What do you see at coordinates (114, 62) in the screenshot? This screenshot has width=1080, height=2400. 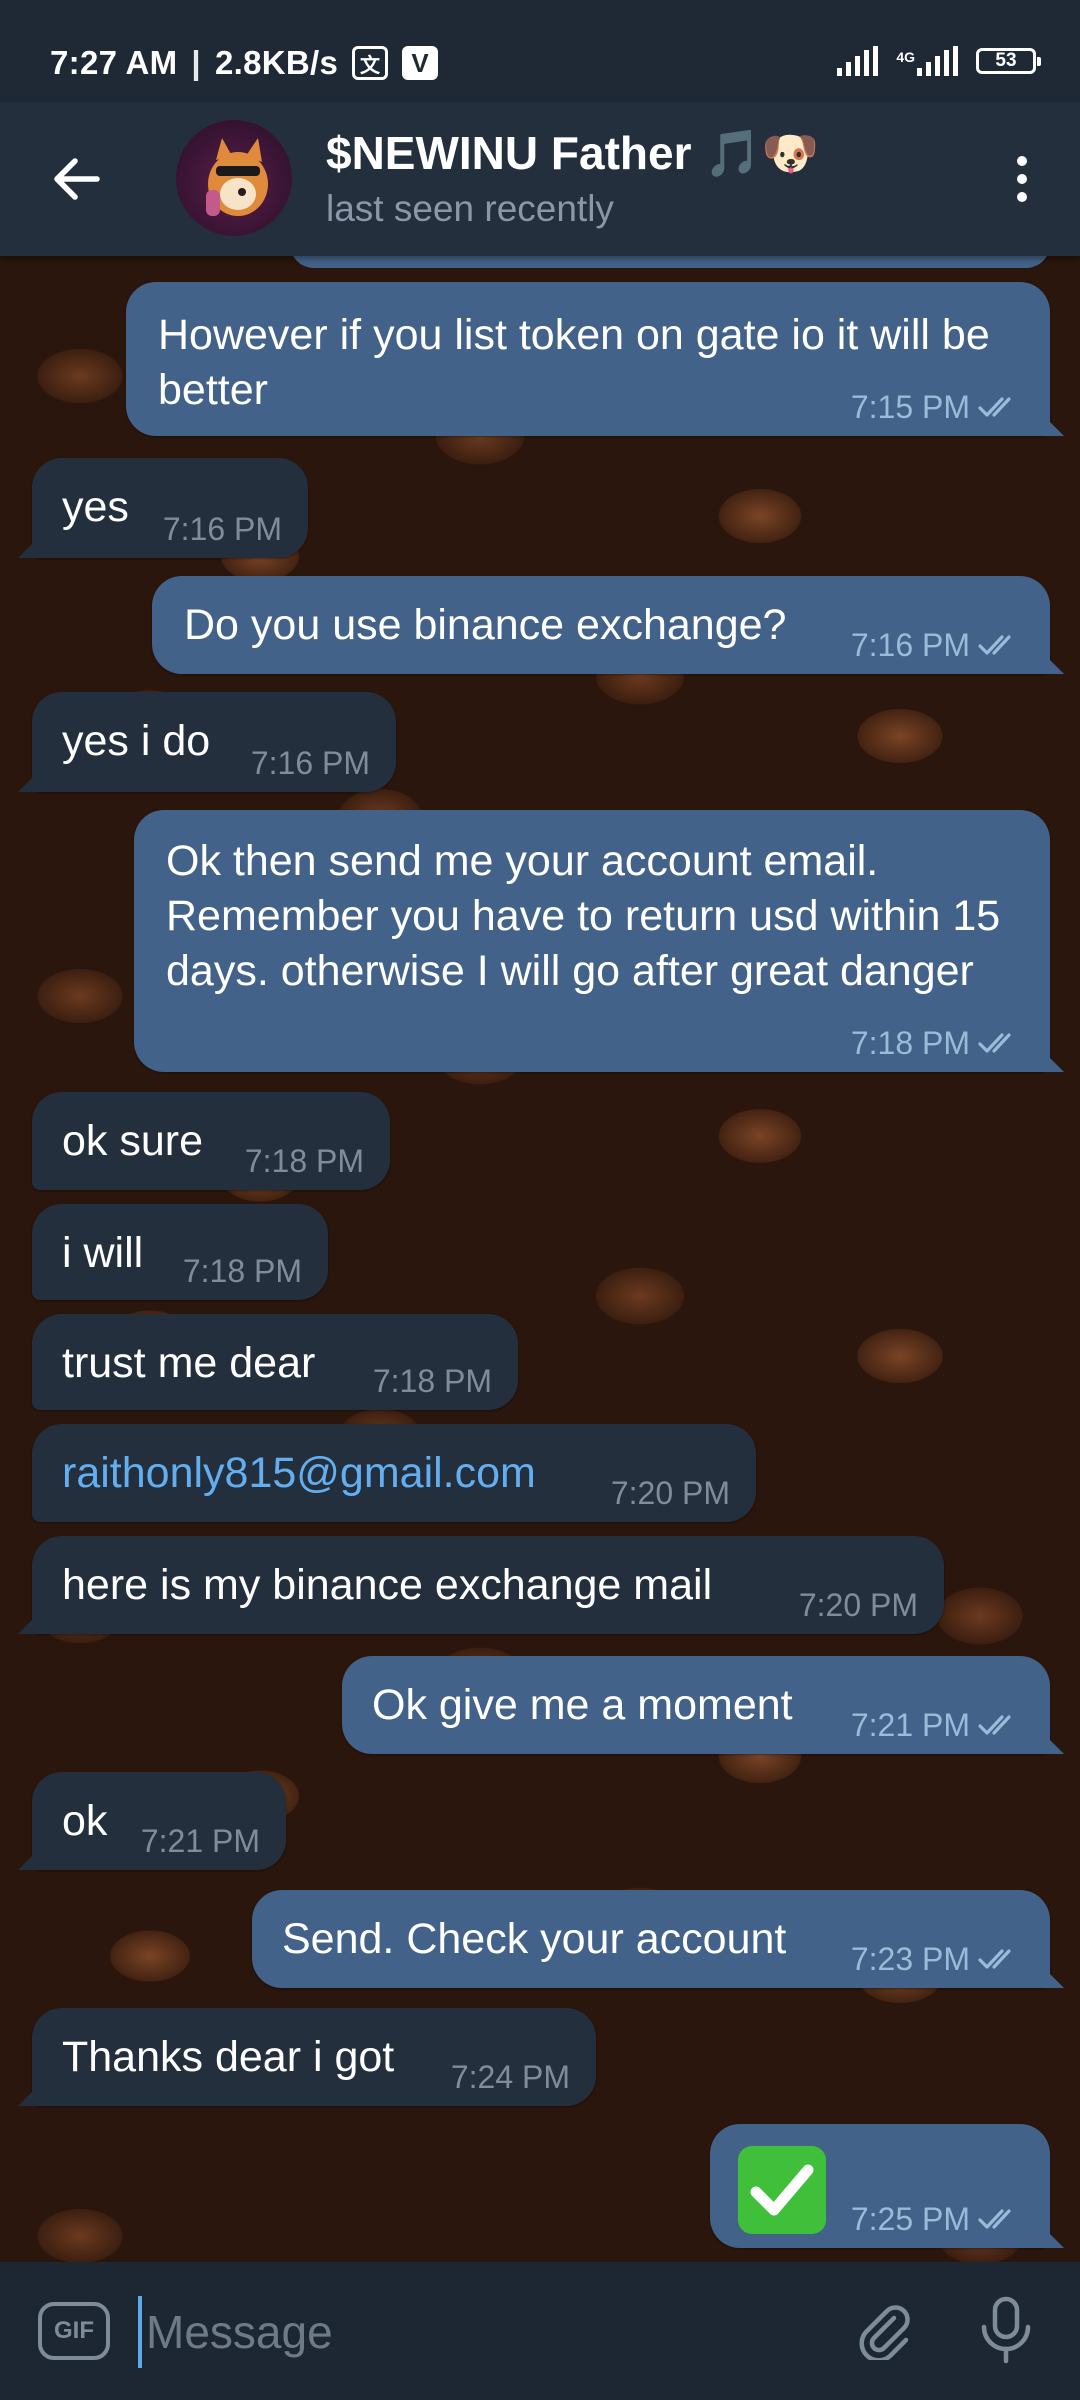 I see `status-time: 7:27 AM` at bounding box center [114, 62].